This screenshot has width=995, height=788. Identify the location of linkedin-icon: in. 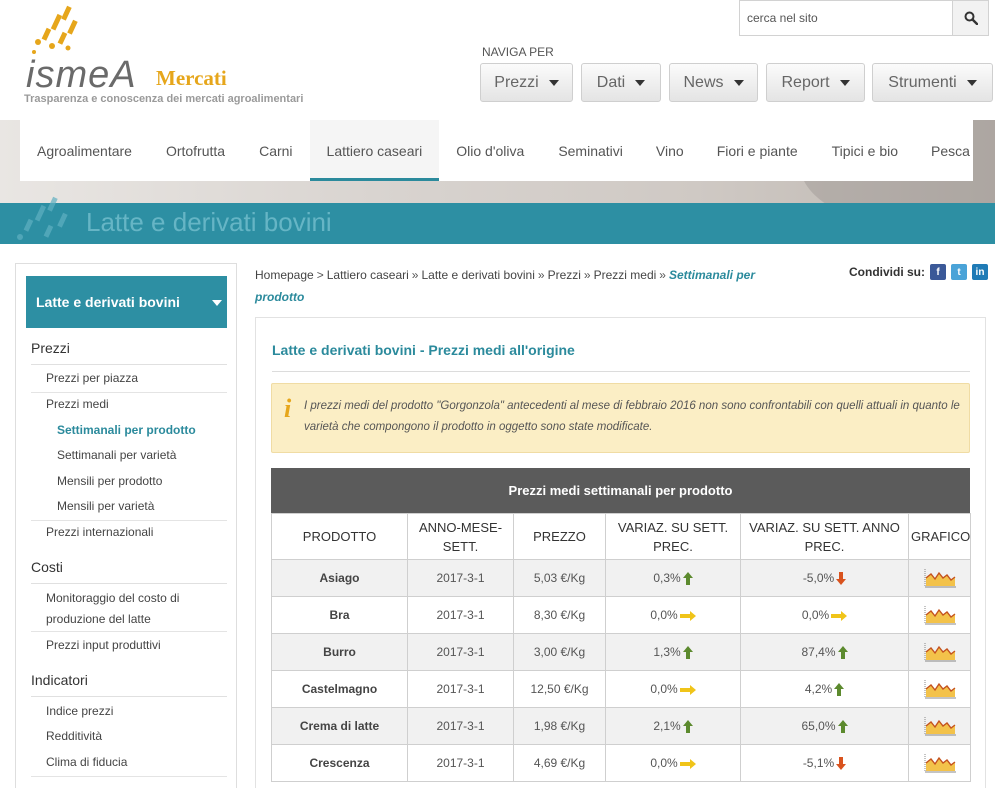
(980, 272).